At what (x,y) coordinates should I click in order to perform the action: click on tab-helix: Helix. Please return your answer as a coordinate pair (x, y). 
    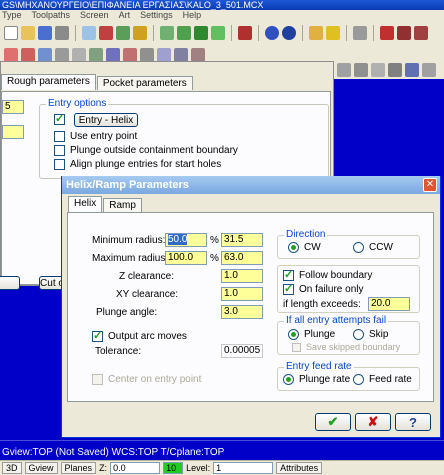
    Looking at the image, I should click on (85, 204).